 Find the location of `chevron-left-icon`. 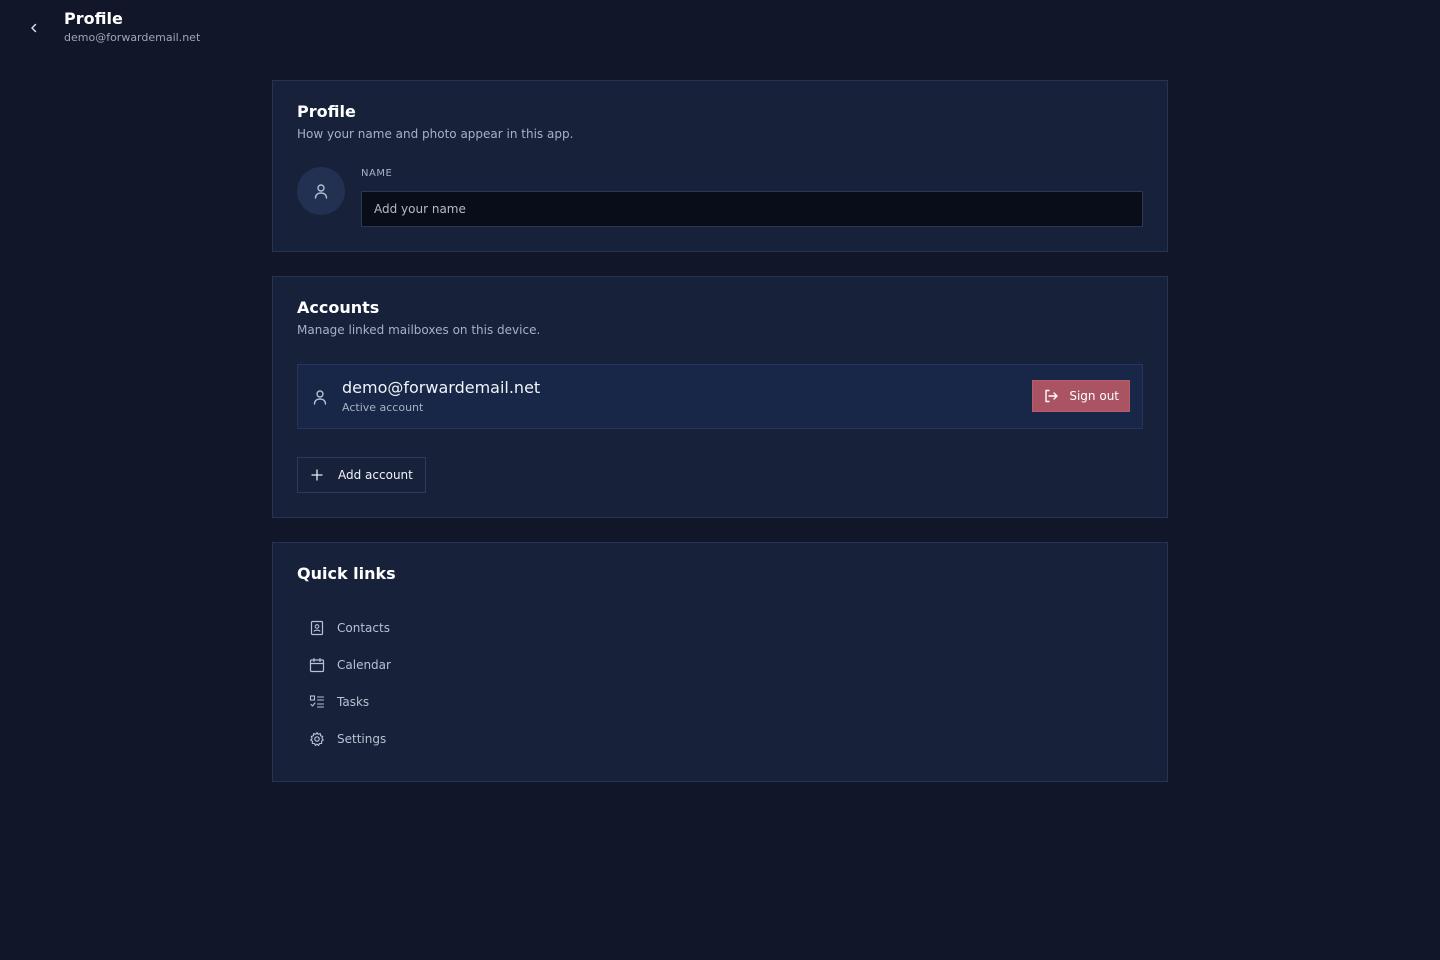

chevron-left-icon is located at coordinates (34, 28).